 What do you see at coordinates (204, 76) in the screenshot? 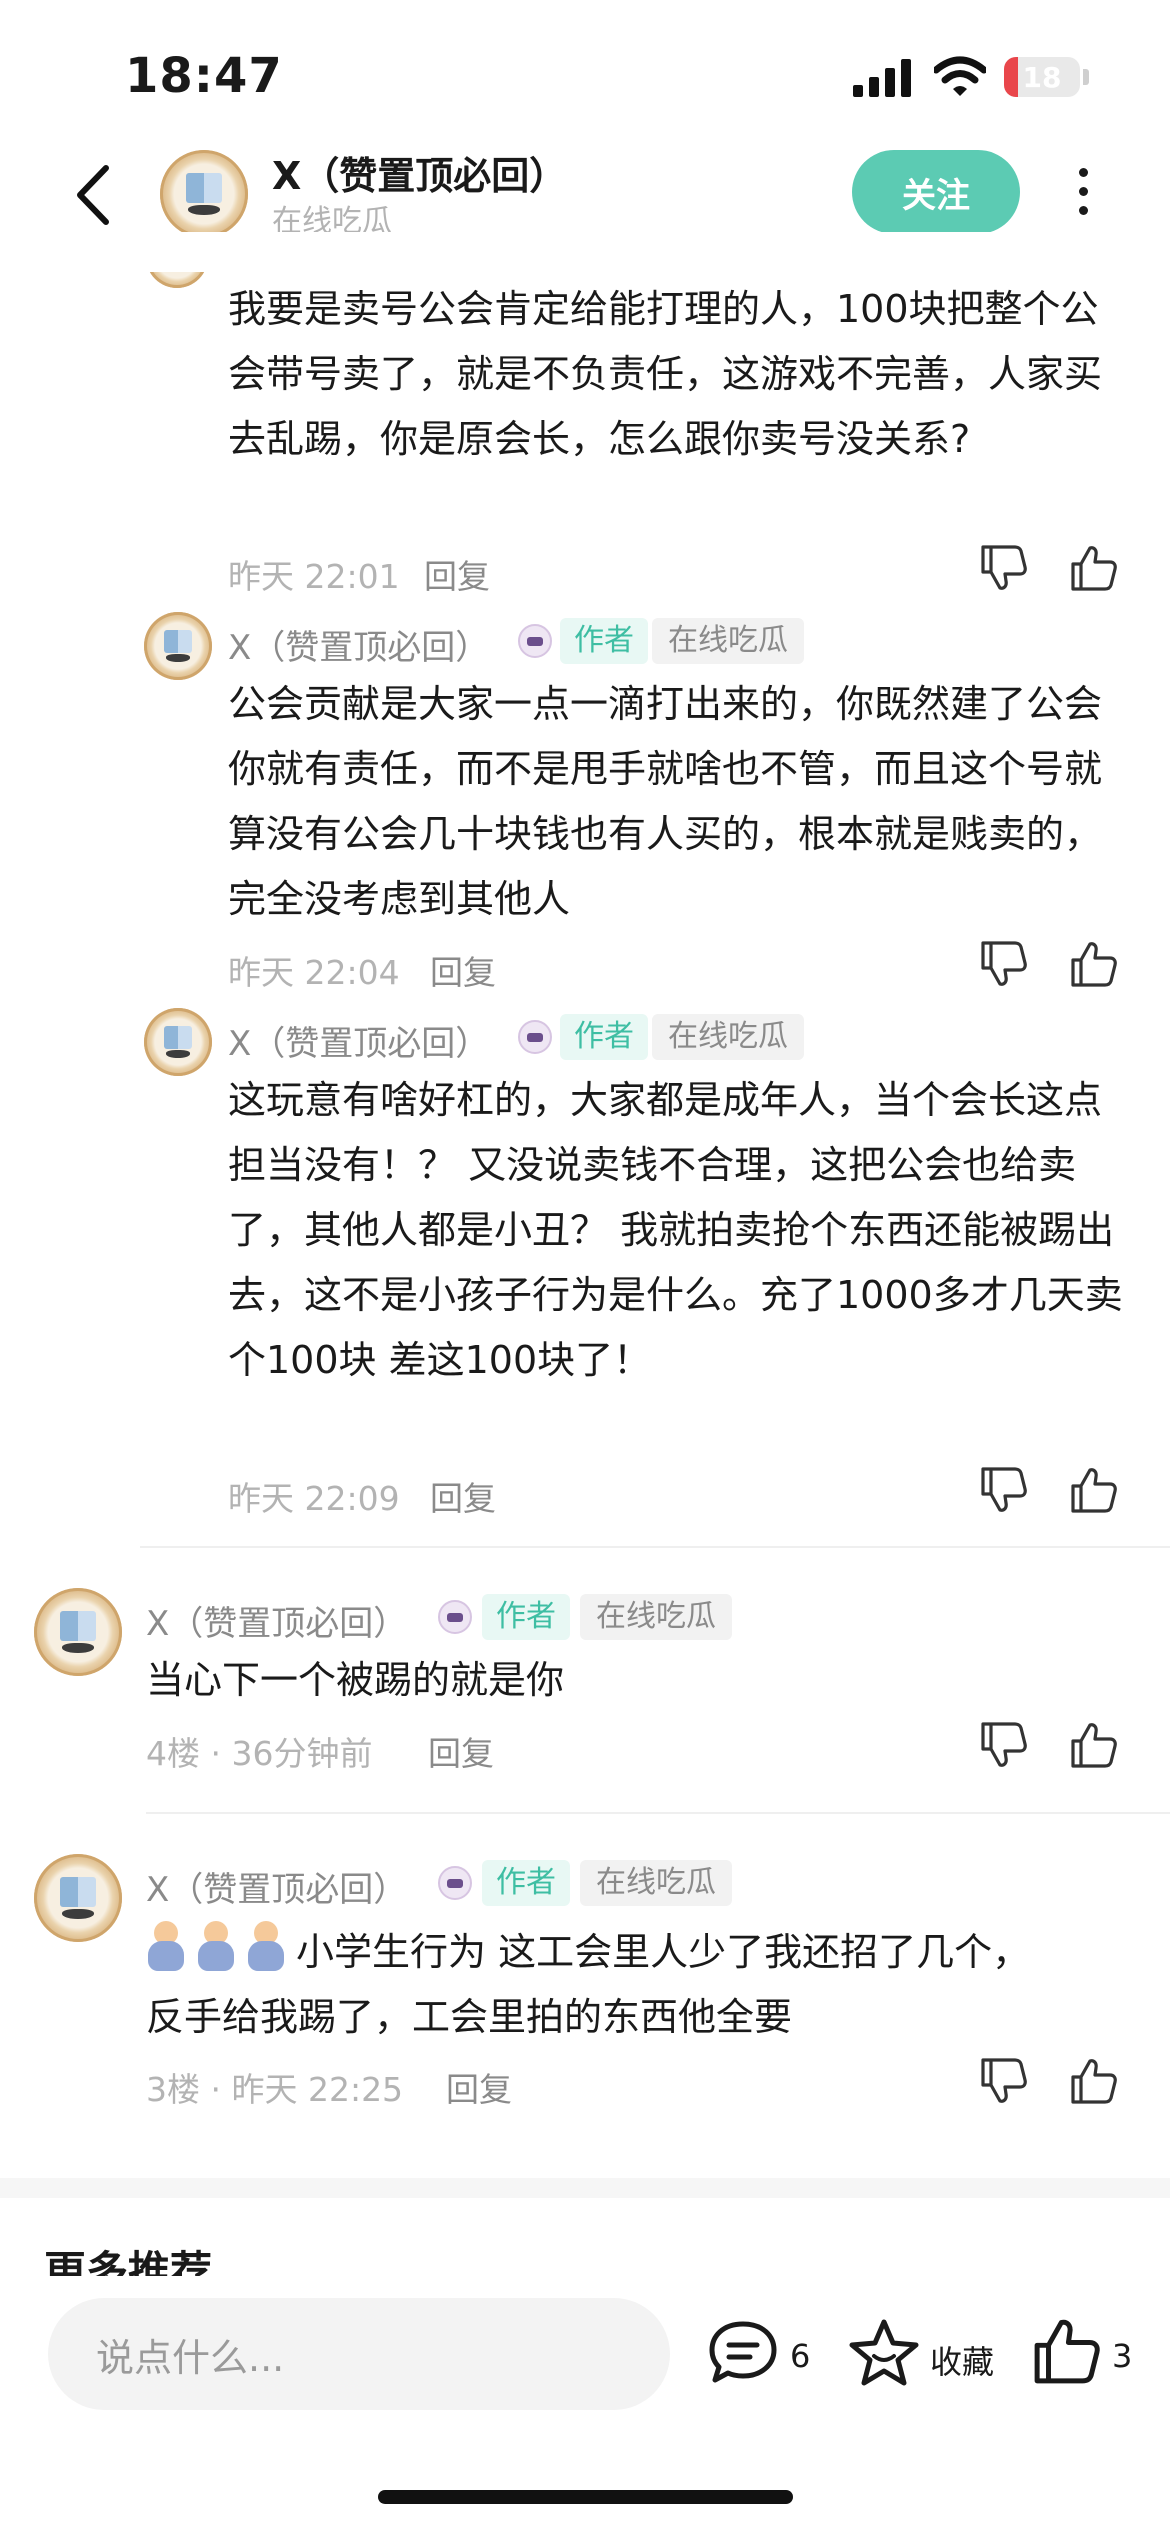
I see `status-time: 18:47` at bounding box center [204, 76].